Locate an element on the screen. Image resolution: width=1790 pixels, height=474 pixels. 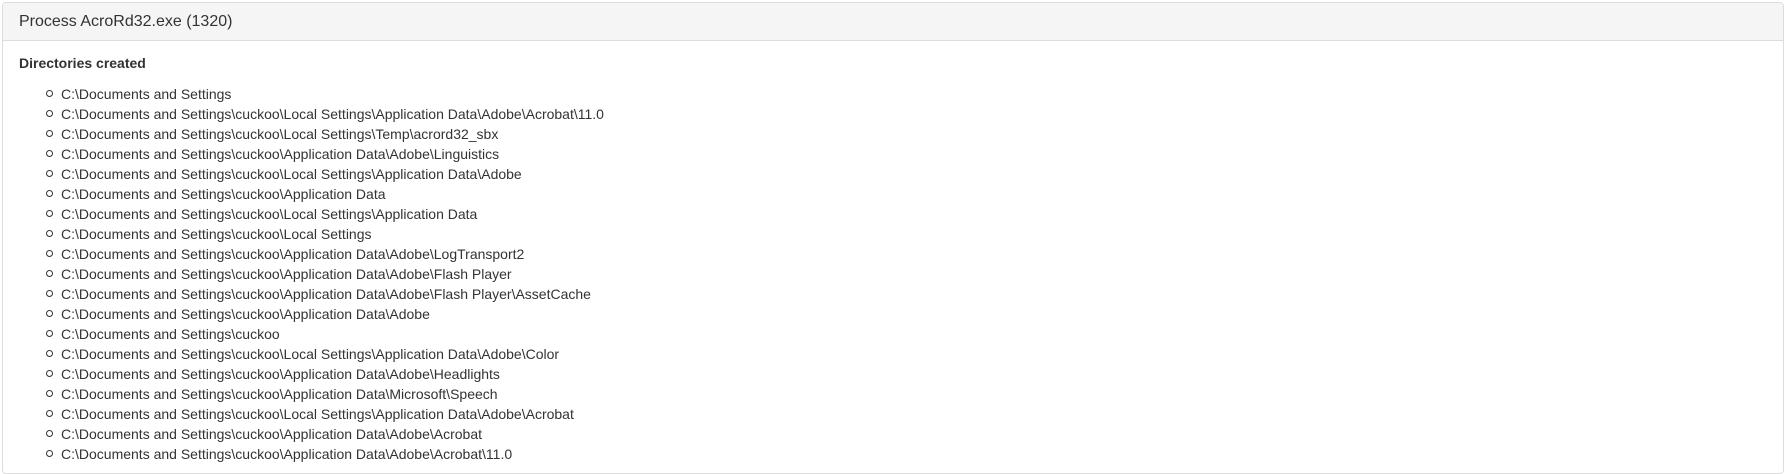
process-title: Process AcroRd32.exe (1320) is located at coordinates (126, 21).